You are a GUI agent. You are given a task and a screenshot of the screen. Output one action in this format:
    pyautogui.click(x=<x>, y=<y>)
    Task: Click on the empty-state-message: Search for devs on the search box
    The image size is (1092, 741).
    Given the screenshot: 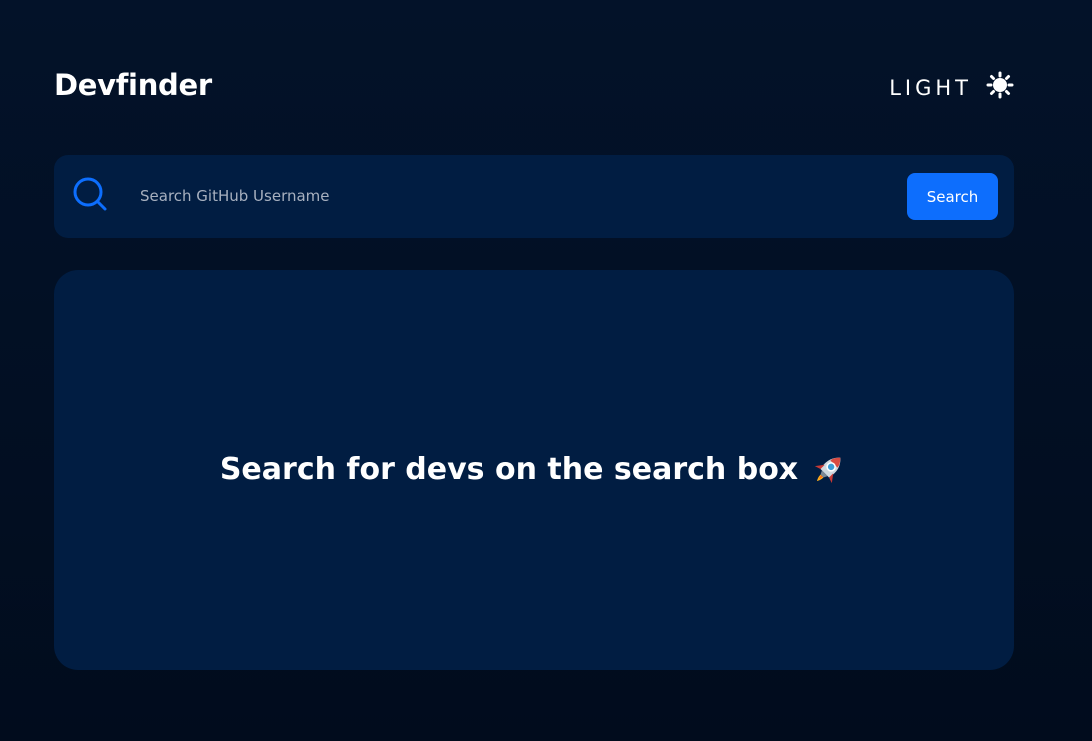 What is the action you would take?
    pyautogui.click(x=534, y=469)
    